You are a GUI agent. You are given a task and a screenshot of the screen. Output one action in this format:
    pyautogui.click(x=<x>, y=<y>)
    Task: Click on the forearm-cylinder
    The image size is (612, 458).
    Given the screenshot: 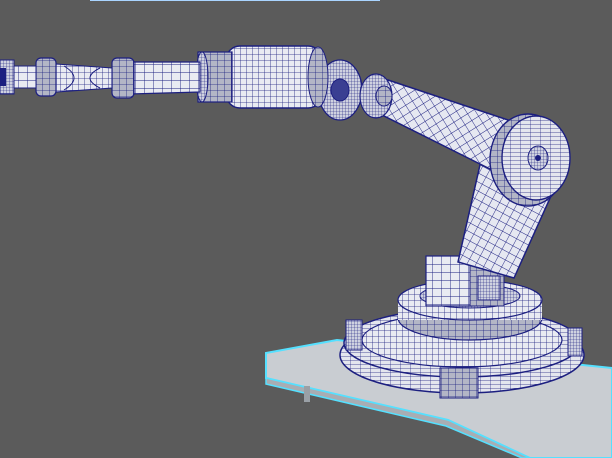 What is the action you would take?
    pyautogui.click(x=262, y=77)
    